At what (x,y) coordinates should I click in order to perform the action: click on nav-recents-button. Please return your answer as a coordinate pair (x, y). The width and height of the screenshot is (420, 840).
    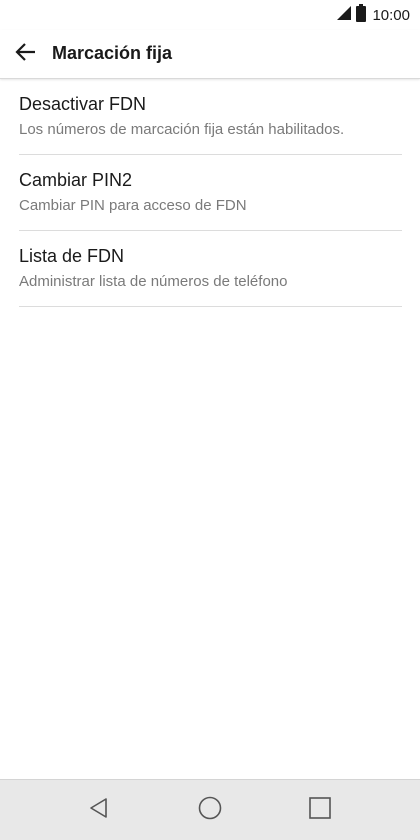
    Looking at the image, I should click on (320, 810).